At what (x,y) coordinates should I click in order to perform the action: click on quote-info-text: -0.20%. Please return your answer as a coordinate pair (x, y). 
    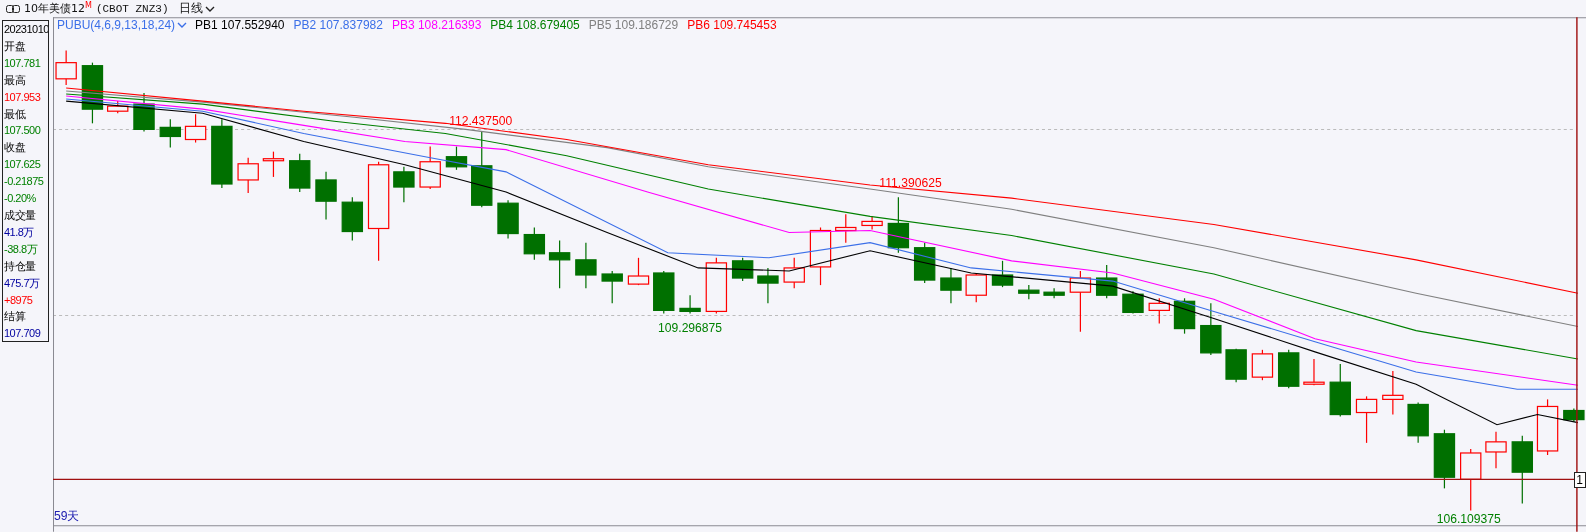
    Looking at the image, I should click on (20, 199).